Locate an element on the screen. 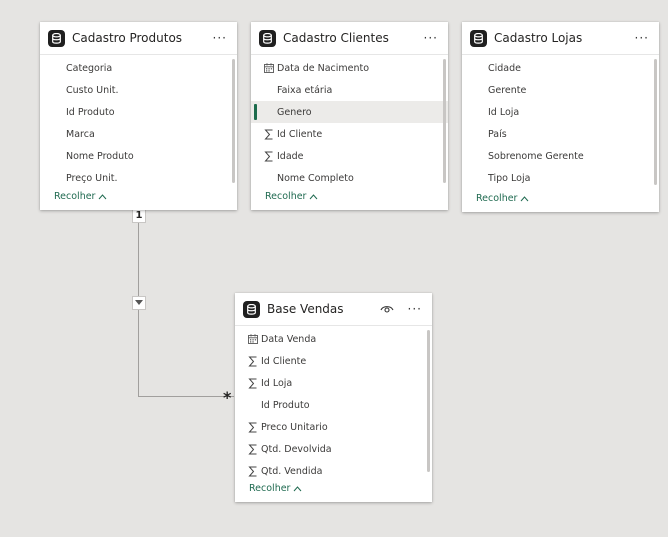 The width and height of the screenshot is (668, 537). field-label: Sobrenome Gerente is located at coordinates (536, 156).